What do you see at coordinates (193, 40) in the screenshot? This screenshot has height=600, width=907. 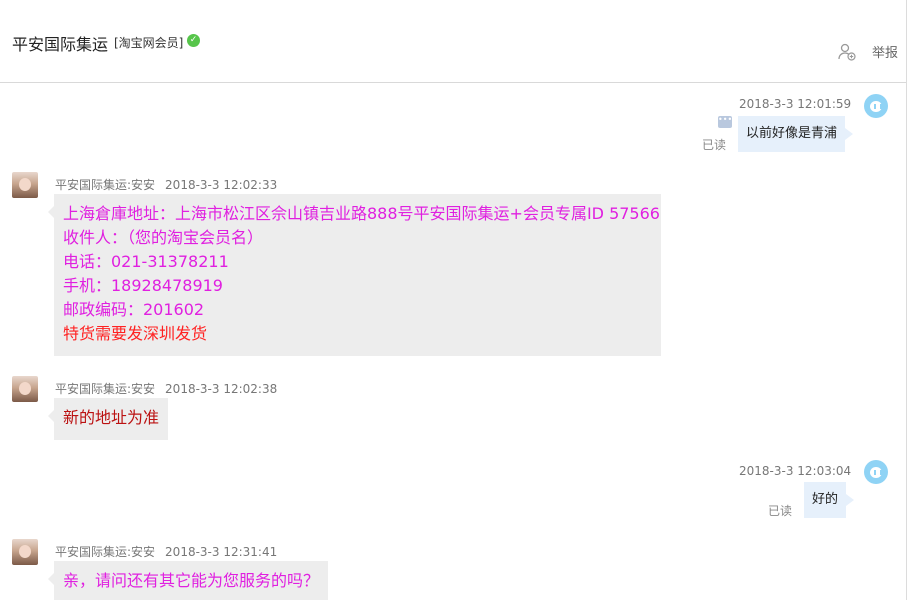 I see `check-circle-icon: ✓` at bounding box center [193, 40].